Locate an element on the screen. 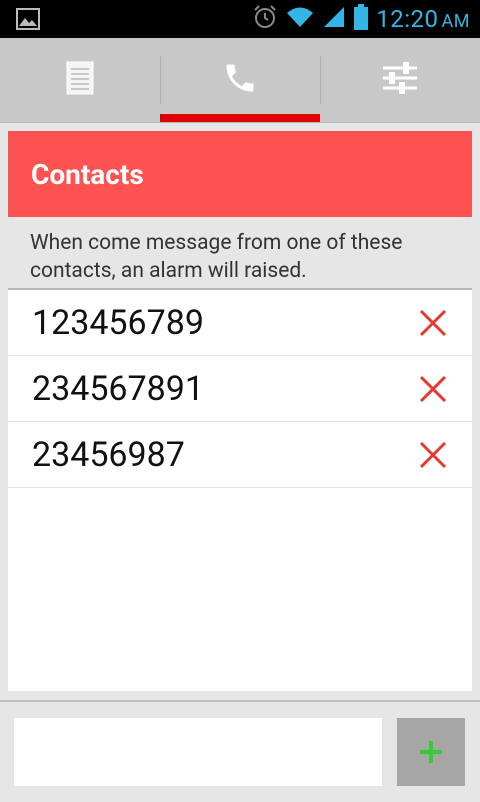  tab-bar is located at coordinates (240, 80).